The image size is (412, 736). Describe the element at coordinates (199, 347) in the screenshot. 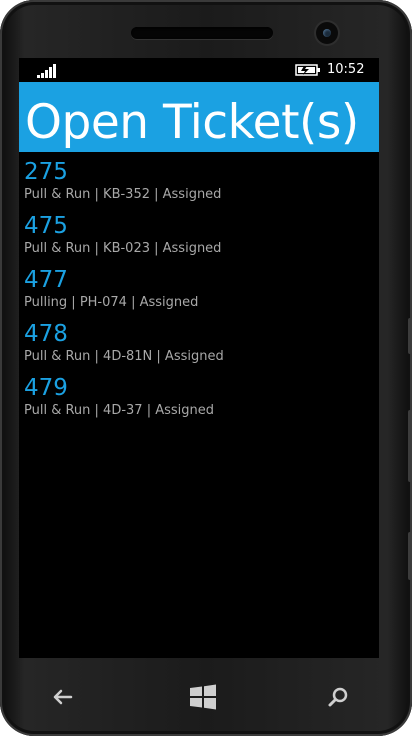

I see `ticket-item-478: 478 Pull & Run | 4D-81N | Assigned` at that location.